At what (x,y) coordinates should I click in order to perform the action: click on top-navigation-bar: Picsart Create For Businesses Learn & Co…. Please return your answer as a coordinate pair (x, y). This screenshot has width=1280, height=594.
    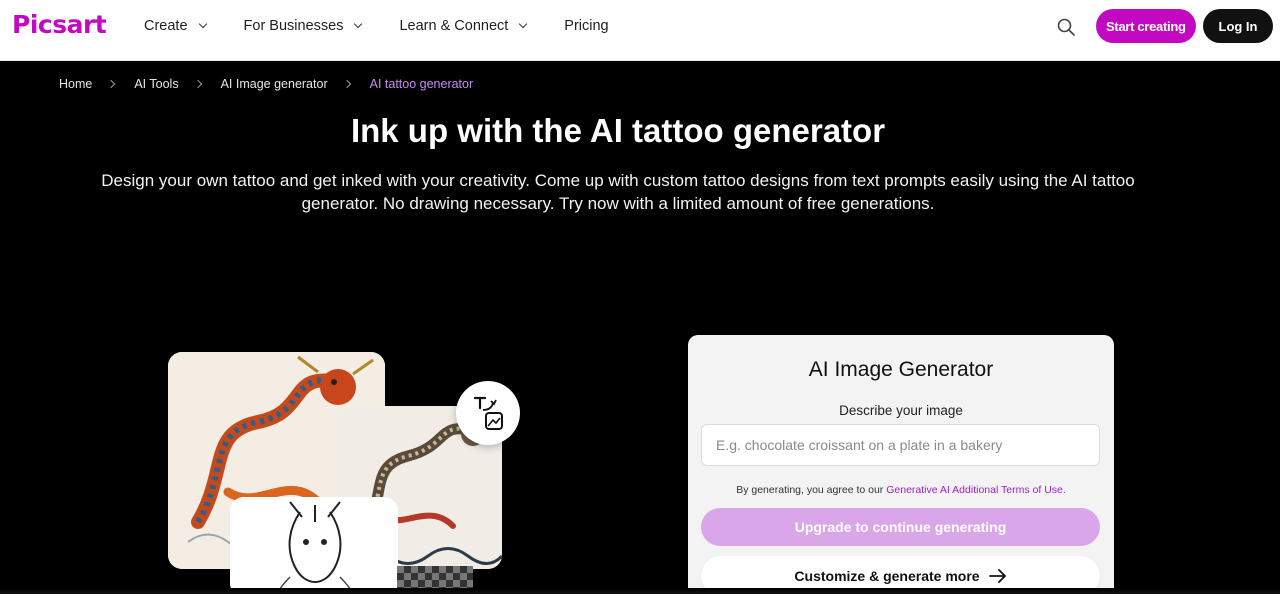
    Looking at the image, I should click on (640, 30).